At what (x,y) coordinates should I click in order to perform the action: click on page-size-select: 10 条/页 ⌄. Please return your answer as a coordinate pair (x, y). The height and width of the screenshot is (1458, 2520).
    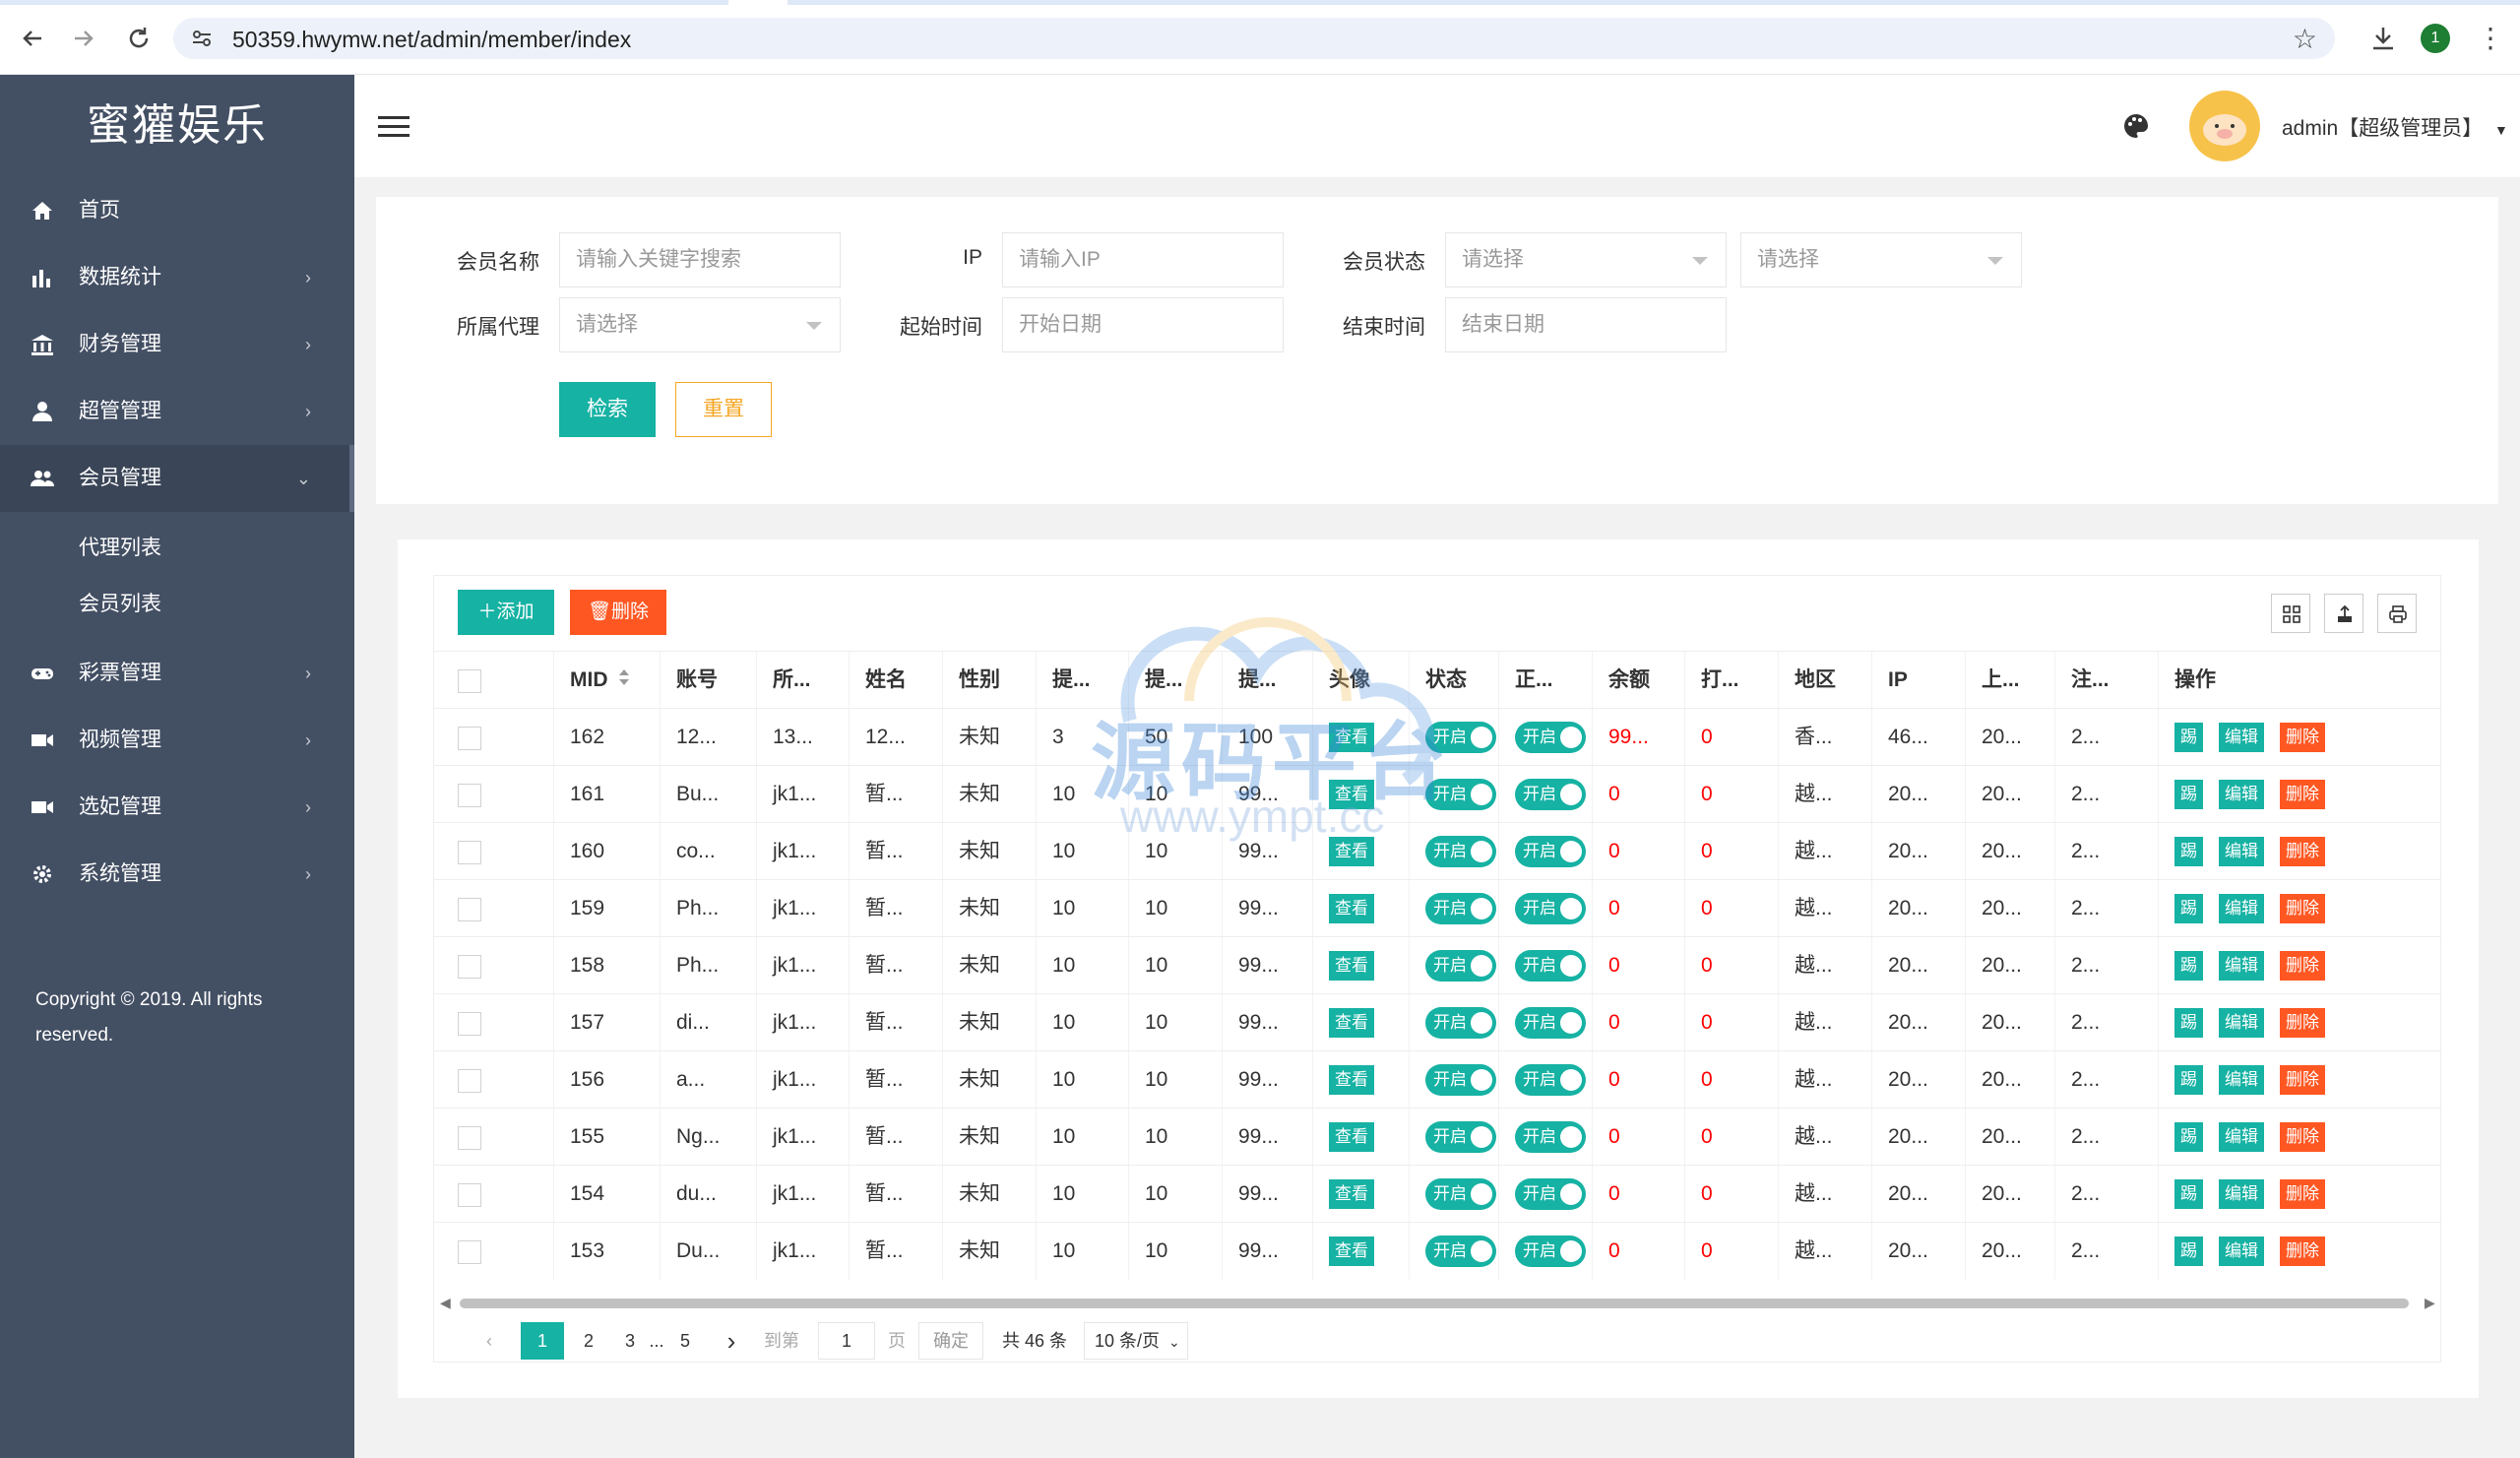
    Looking at the image, I should click on (1136, 1341).